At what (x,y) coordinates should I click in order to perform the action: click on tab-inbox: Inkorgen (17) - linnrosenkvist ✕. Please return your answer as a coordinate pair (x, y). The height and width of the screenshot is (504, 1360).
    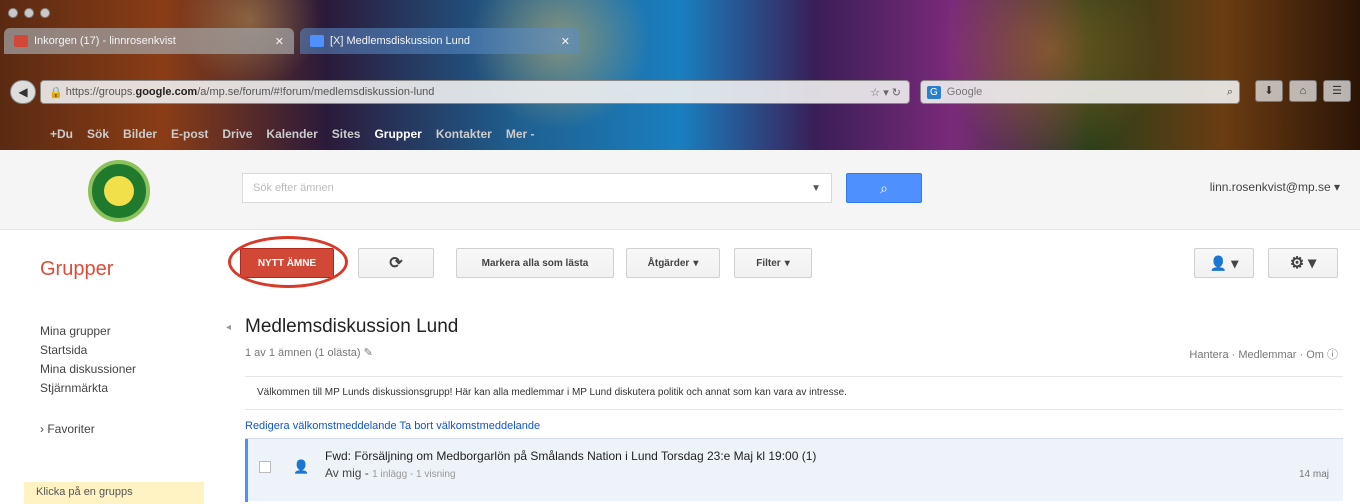
    Looking at the image, I should click on (149, 41).